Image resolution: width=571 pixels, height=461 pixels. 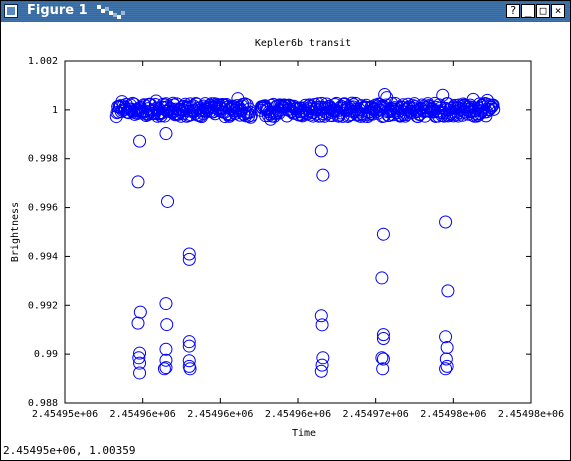 What do you see at coordinates (55, 110) in the screenshot?
I see `y-tick-label: 1` at bounding box center [55, 110].